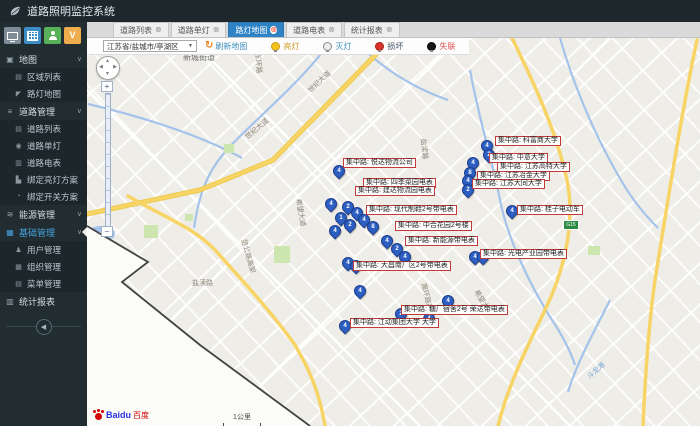 This screenshot has height=426, width=700. Describe the element at coordinates (371, 29) in the screenshot. I see `tab-统计报表: 统计报表 ⊗` at that location.